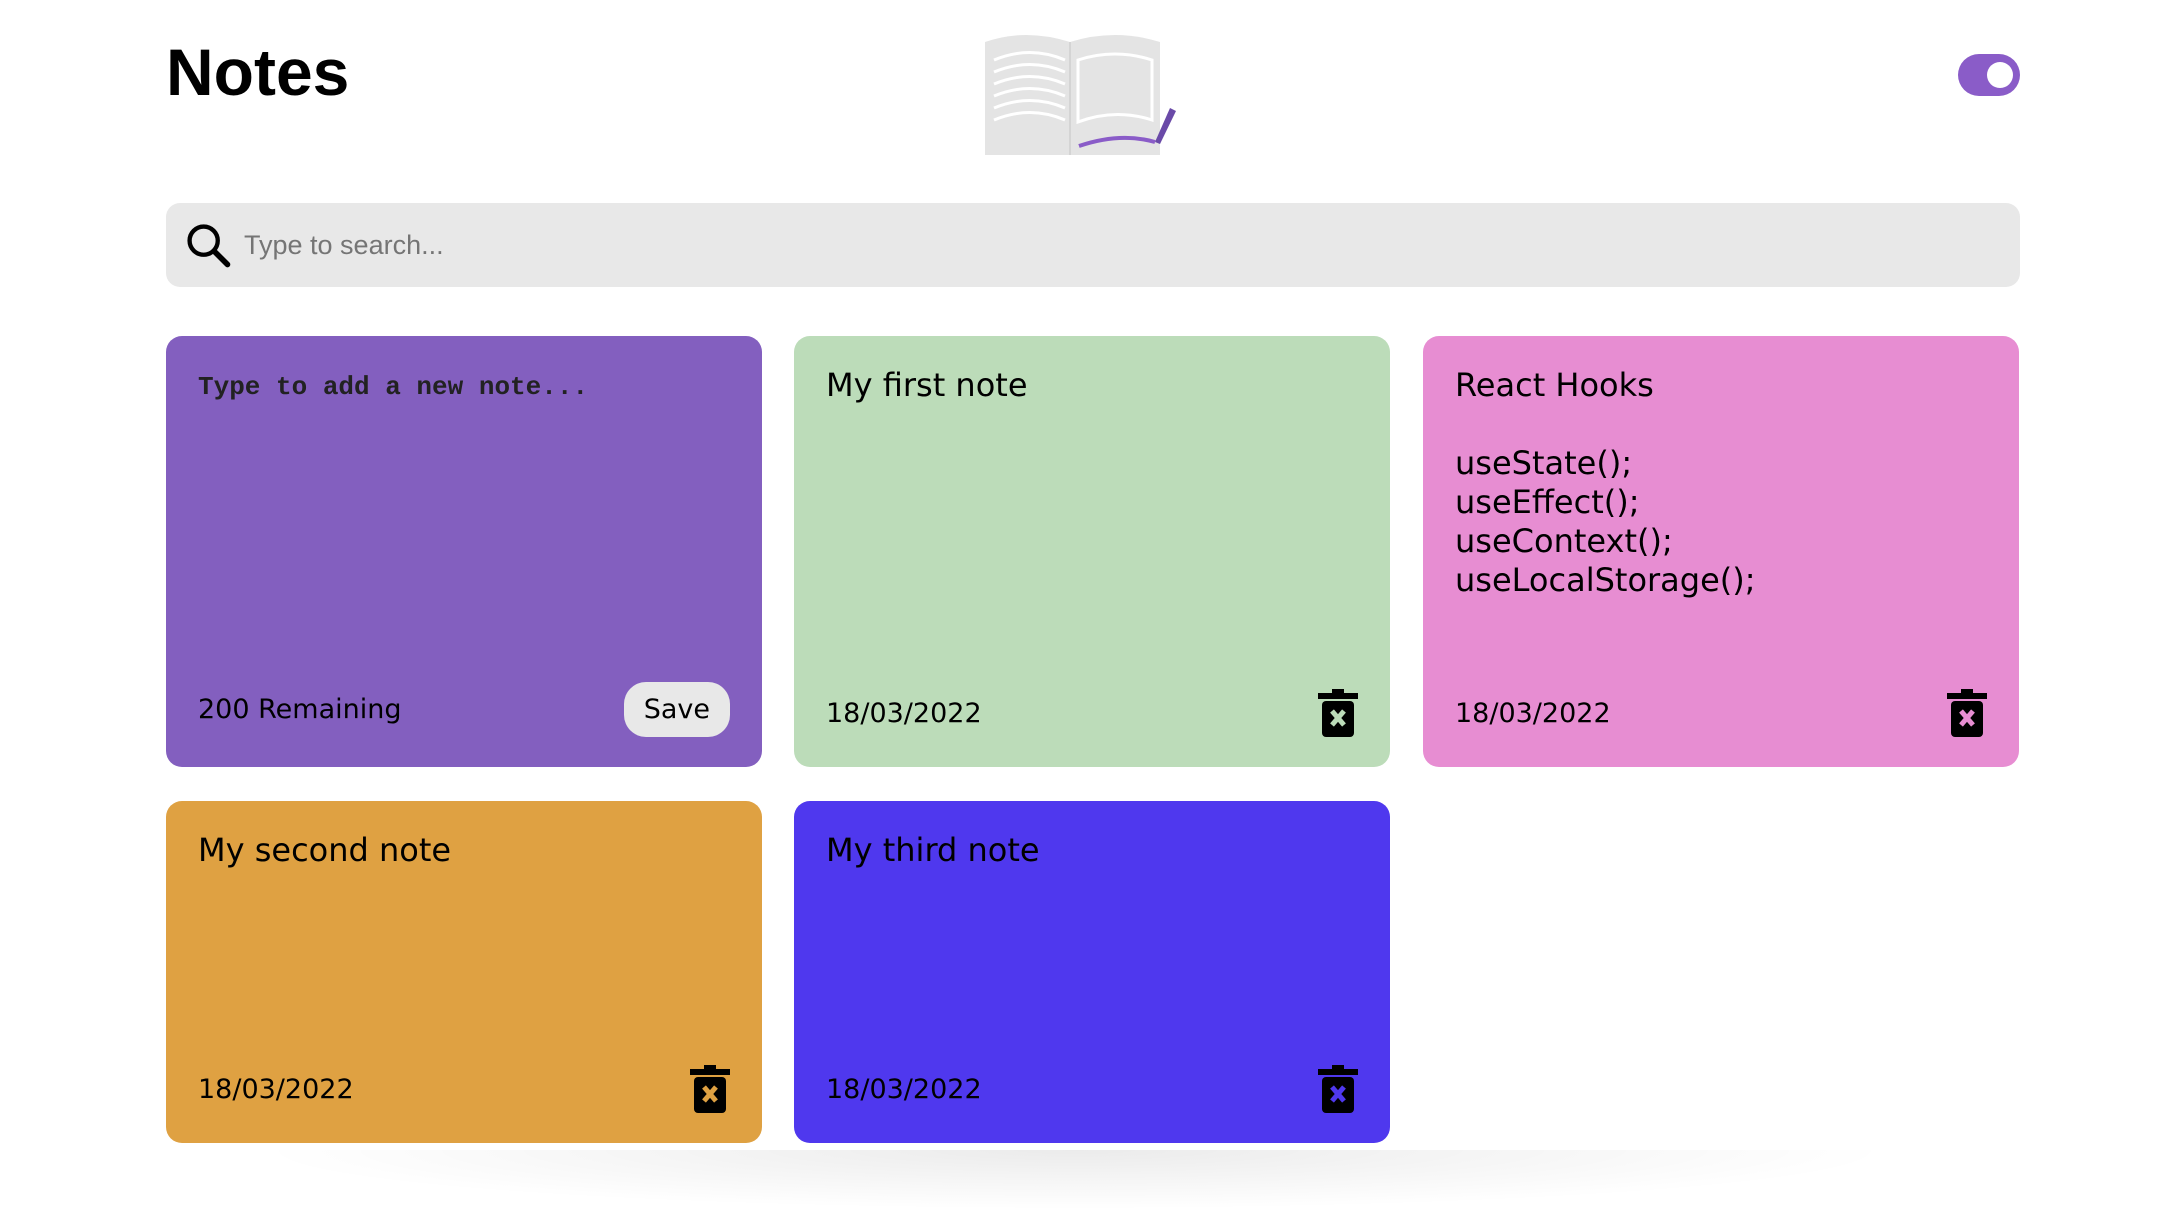 This screenshot has height=1210, width=2182. What do you see at coordinates (927, 385) in the screenshot?
I see `note-text: My first note` at bounding box center [927, 385].